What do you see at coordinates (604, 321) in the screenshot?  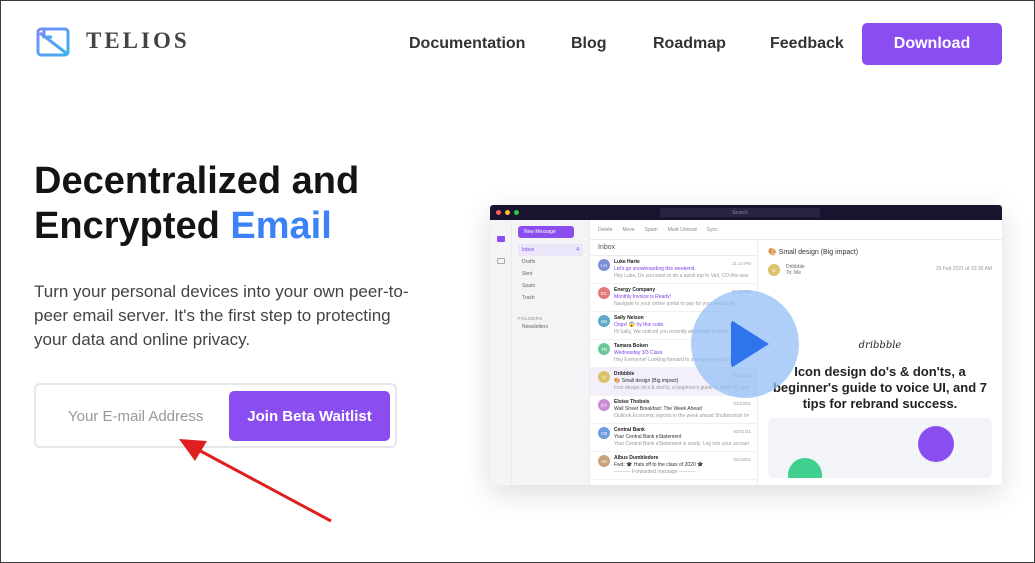 I see `avatar: SN` at bounding box center [604, 321].